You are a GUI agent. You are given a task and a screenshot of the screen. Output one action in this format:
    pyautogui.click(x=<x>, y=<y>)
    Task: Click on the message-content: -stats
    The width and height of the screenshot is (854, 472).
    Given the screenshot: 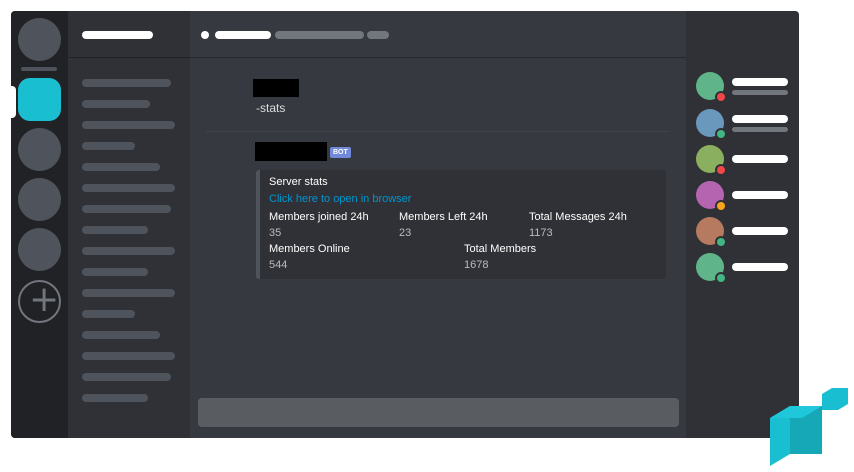 What is the action you would take?
    pyautogui.click(x=271, y=108)
    